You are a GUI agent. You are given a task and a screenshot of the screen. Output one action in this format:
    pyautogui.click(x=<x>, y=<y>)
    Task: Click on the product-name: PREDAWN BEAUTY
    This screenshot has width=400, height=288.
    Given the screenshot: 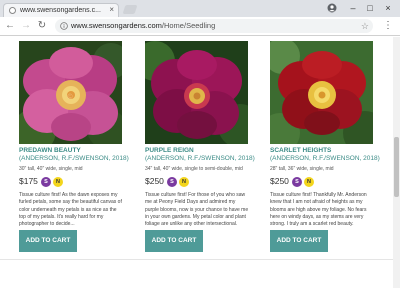 What is the action you would take?
    pyautogui.click(x=78, y=151)
    